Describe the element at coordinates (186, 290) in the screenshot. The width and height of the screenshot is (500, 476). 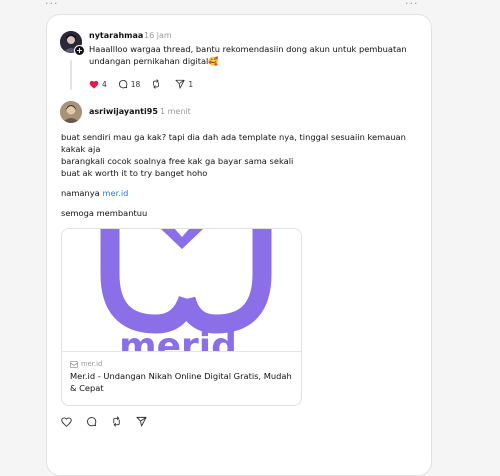
I see `merid-logo: merid` at that location.